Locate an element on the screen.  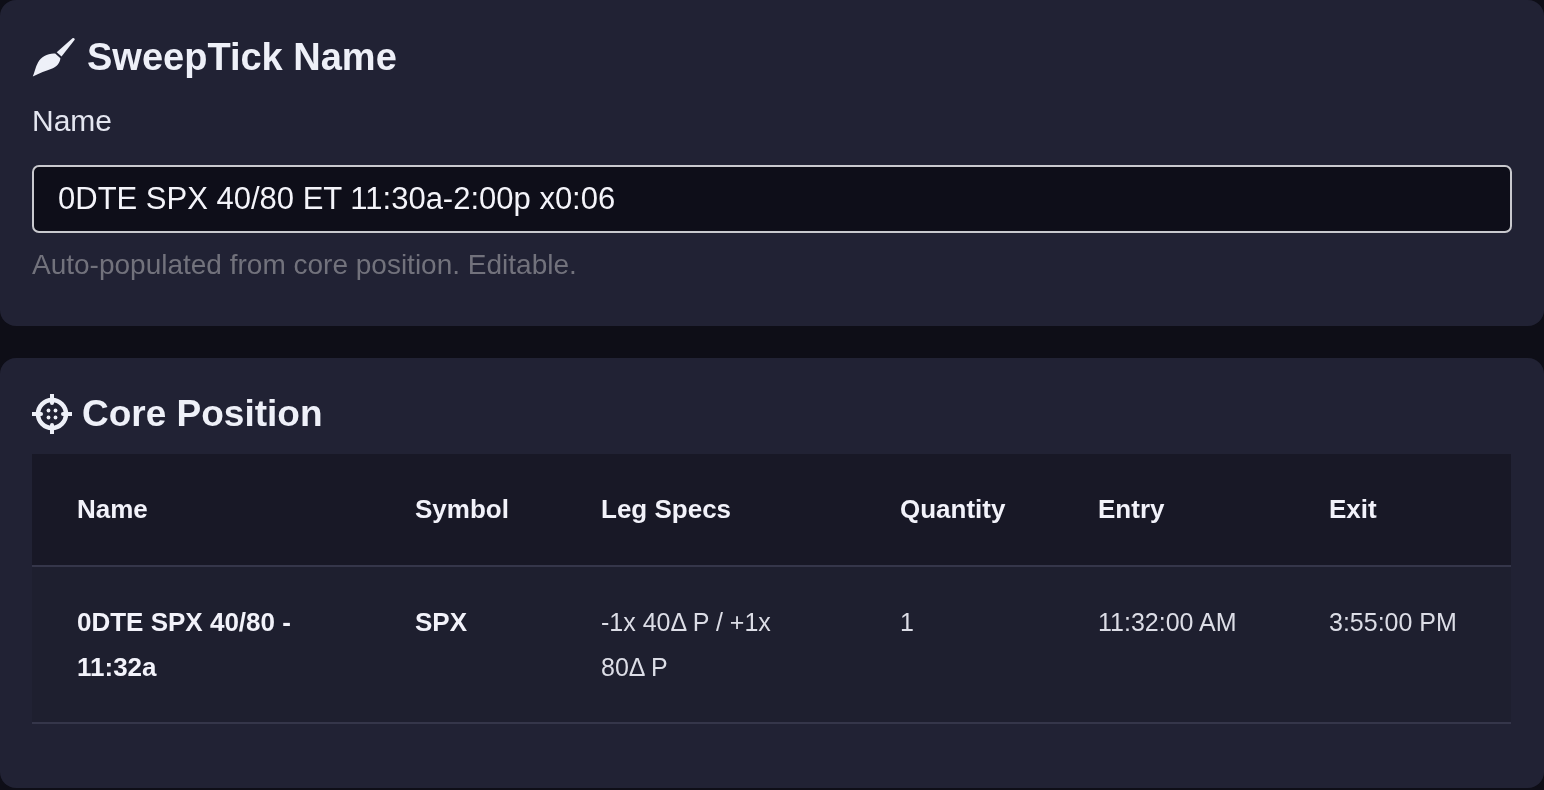
column-header: Name is located at coordinates (201, 510).